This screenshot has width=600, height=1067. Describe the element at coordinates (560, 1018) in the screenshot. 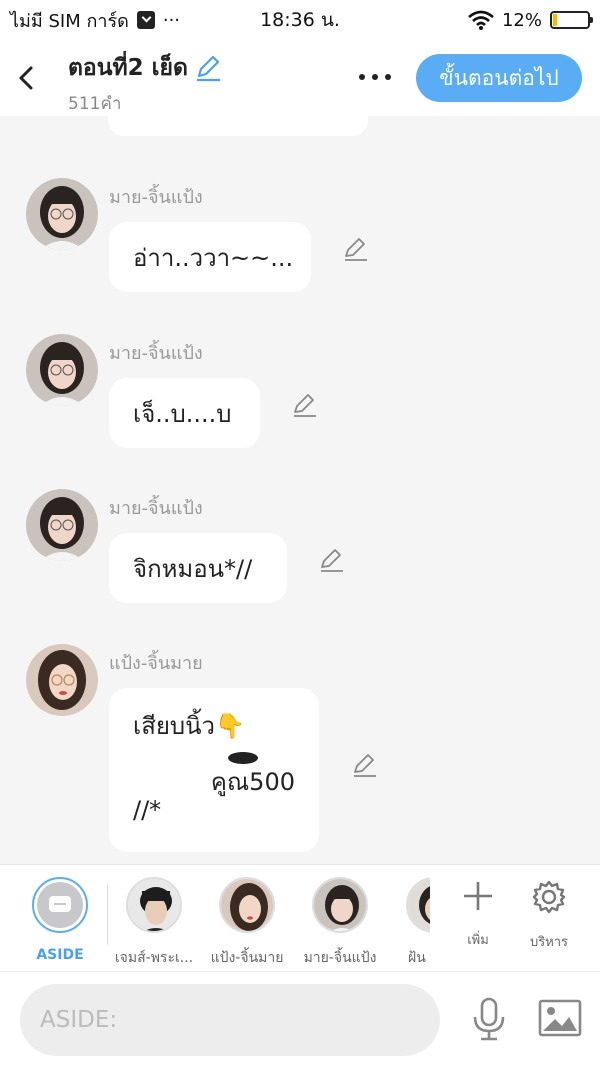

I see `image-icon` at that location.